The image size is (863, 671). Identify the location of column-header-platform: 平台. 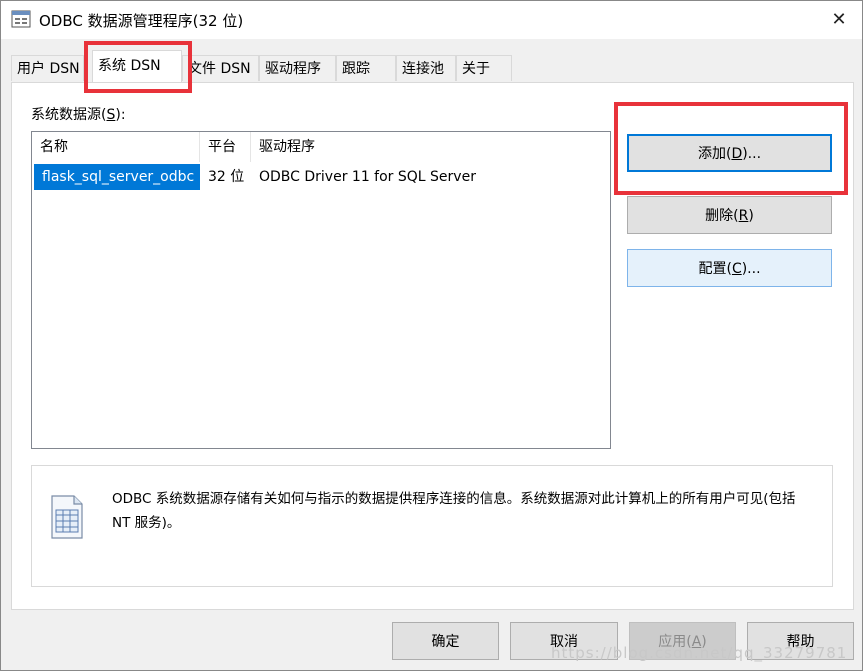
(225, 147).